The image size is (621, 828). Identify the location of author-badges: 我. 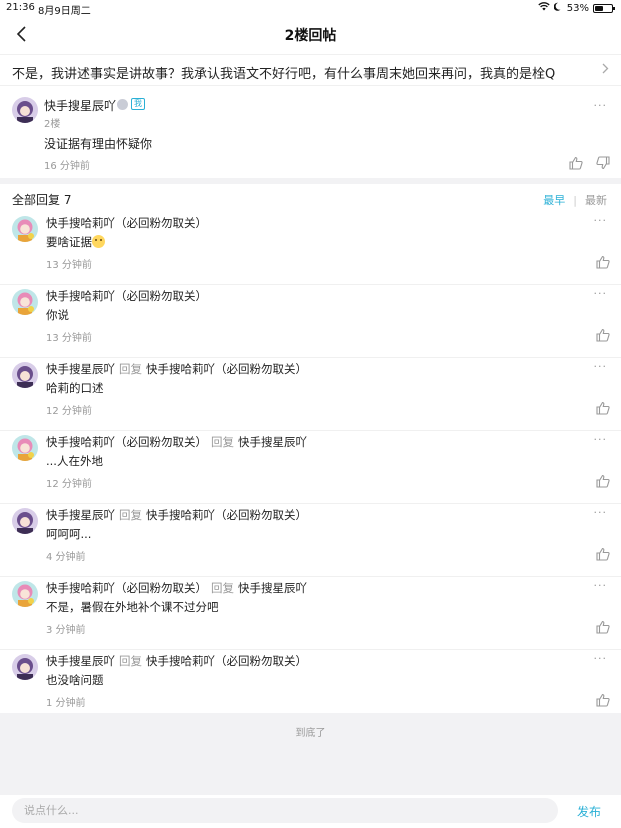
(131, 104).